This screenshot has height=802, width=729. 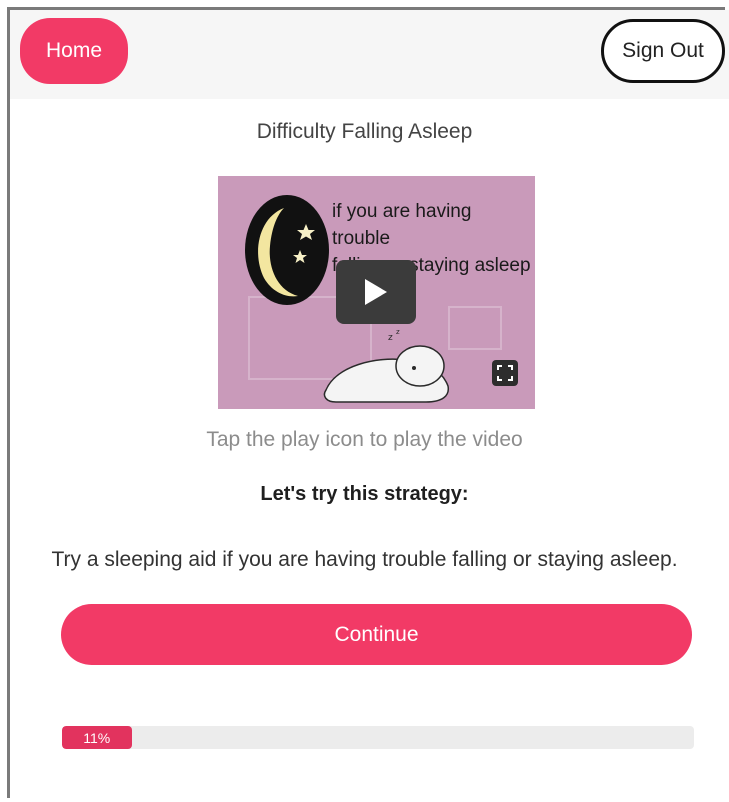 I want to click on progress-fill: 11%, so click(x=97, y=737).